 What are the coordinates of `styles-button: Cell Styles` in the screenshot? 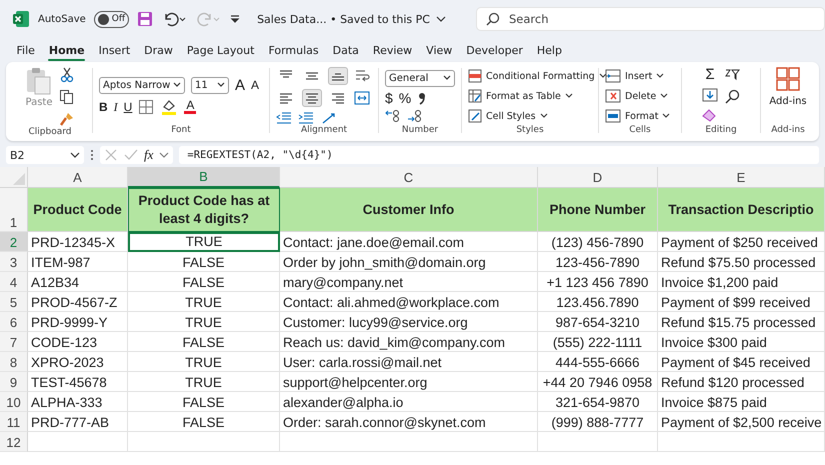 It's located at (508, 116).